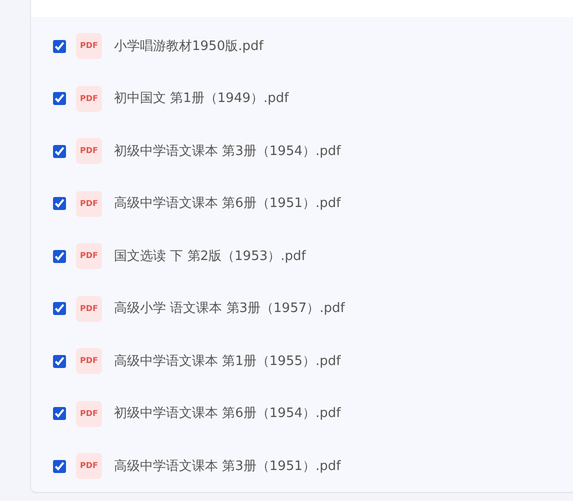 This screenshot has width=573, height=501. I want to click on file-name: 高级小学 语文课本 第3册（1957）.pdf, so click(229, 309).